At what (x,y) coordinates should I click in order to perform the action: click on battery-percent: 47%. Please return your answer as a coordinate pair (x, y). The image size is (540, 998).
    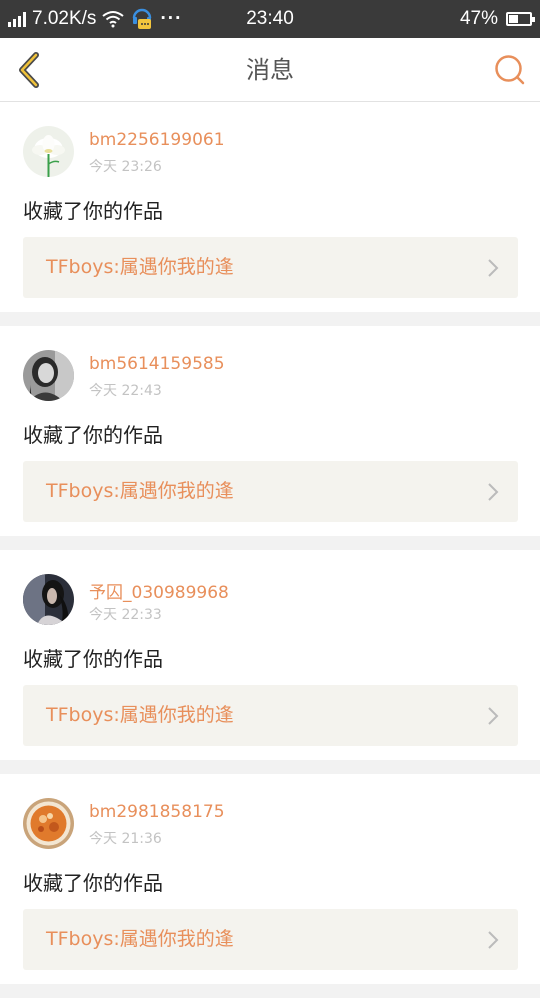
    Looking at the image, I should click on (478, 18).